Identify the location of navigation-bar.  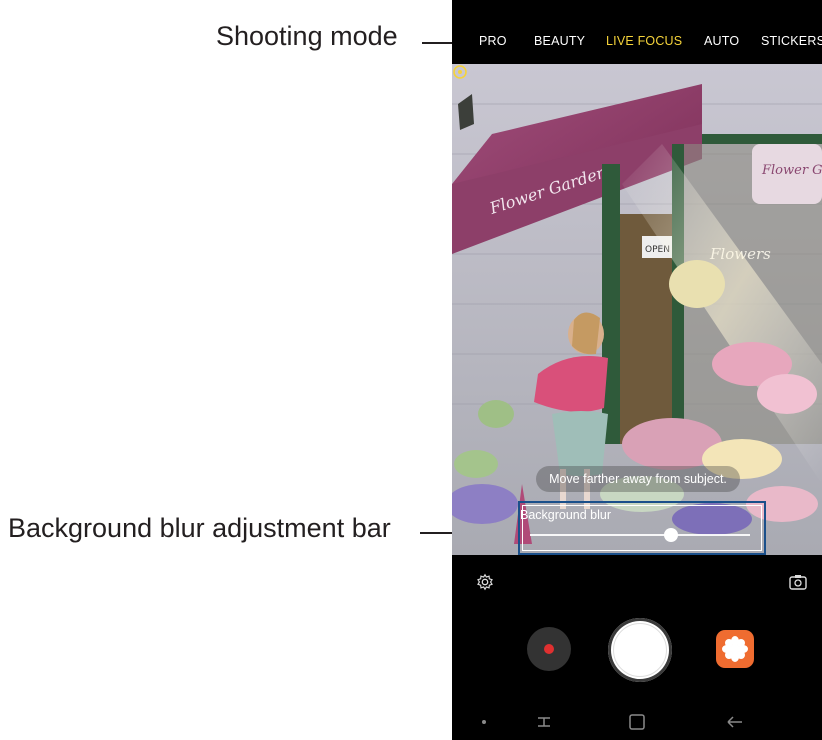
(637, 722).